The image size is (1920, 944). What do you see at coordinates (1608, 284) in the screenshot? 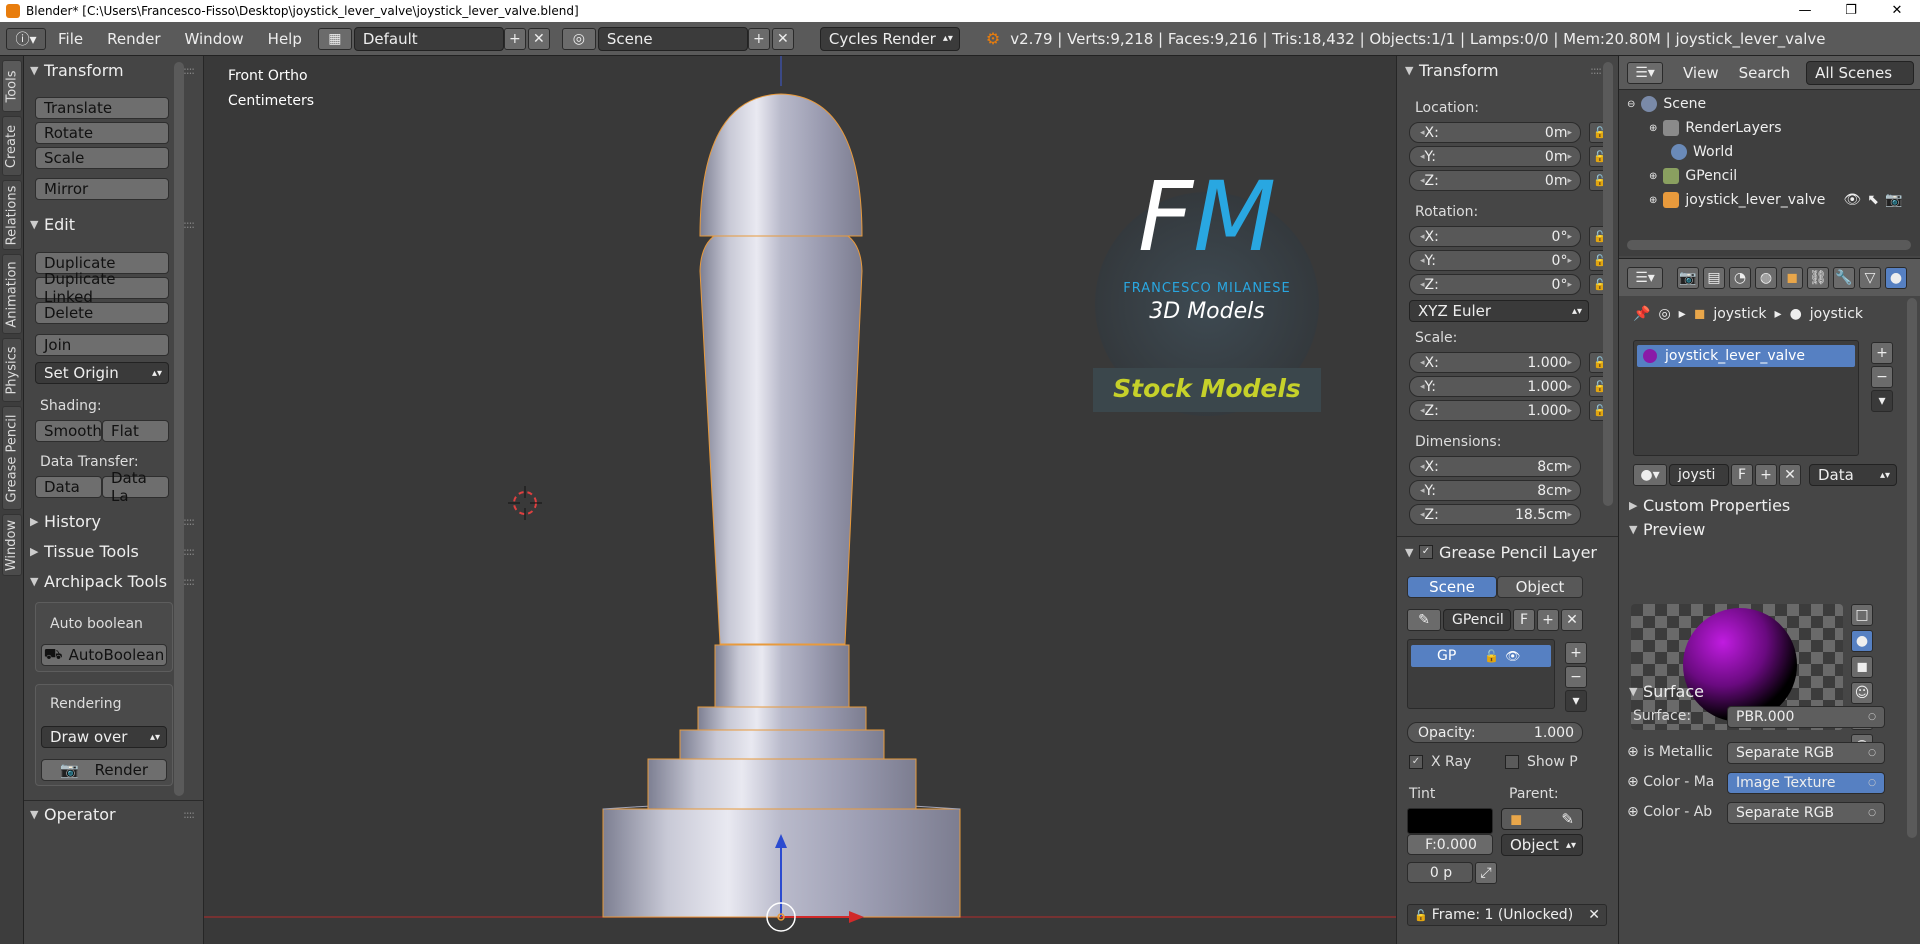
I see `npanel-scrollbar` at bounding box center [1608, 284].